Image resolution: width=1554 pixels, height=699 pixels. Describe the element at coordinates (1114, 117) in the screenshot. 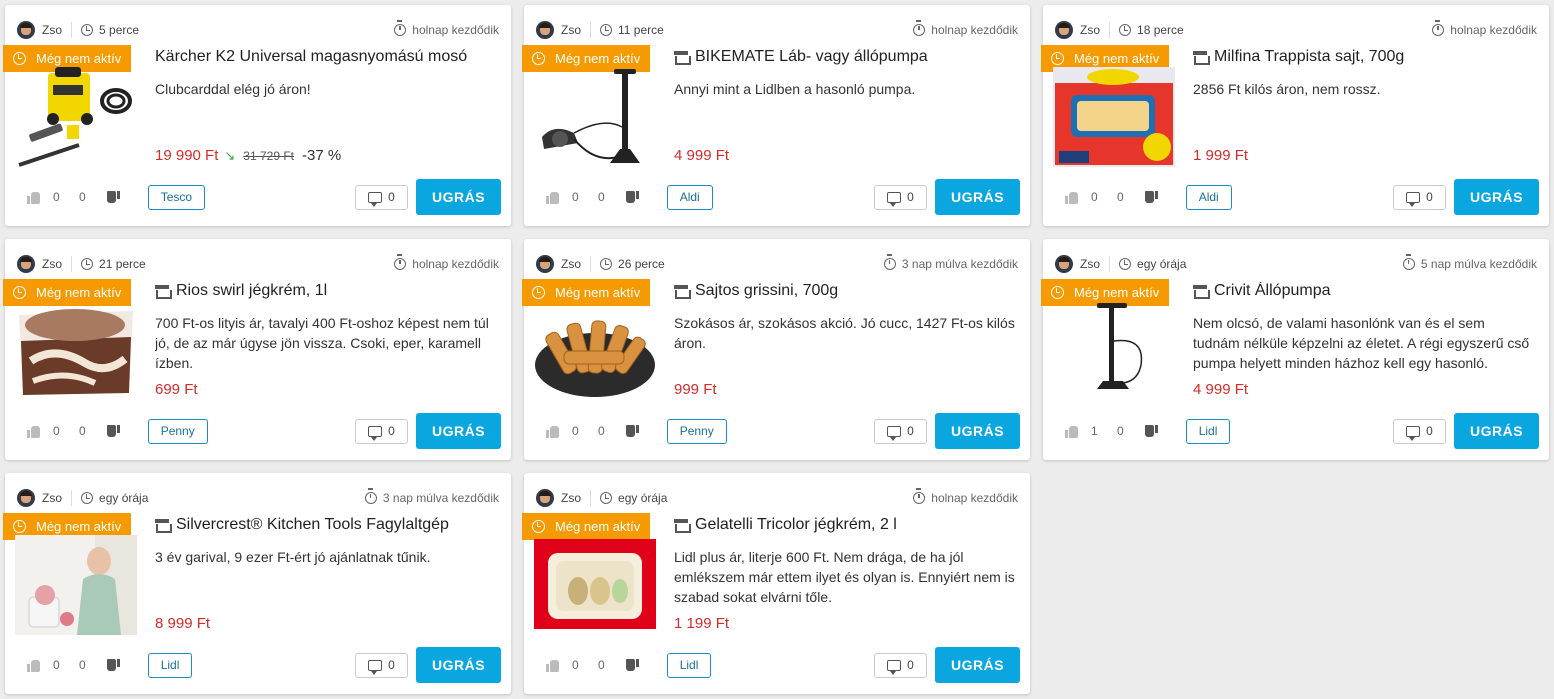

I see `cheese-image` at that location.